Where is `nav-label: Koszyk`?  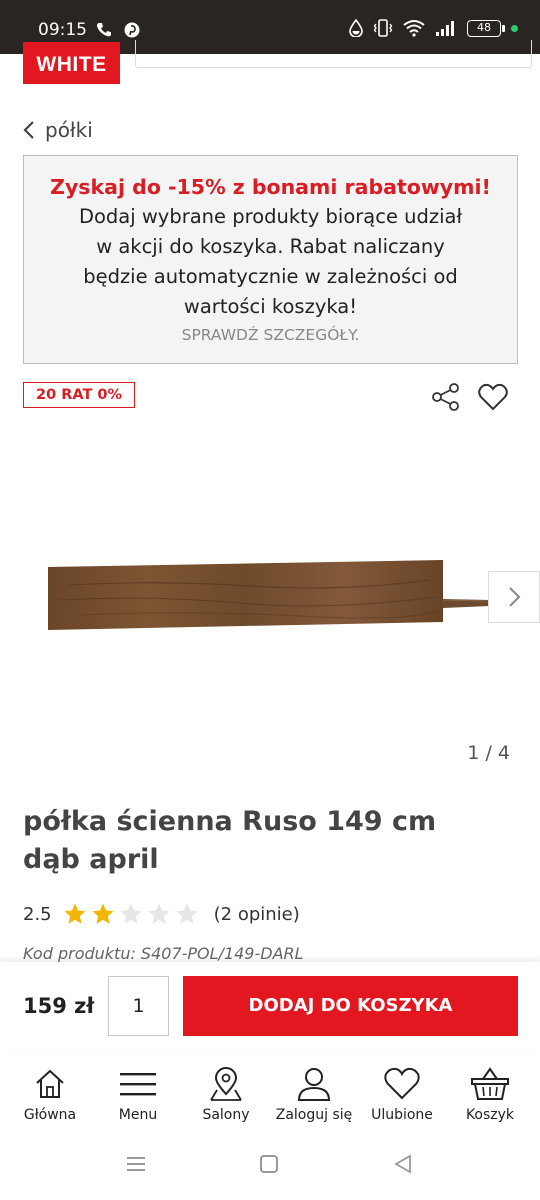
nav-label: Koszyk is located at coordinates (490, 1115).